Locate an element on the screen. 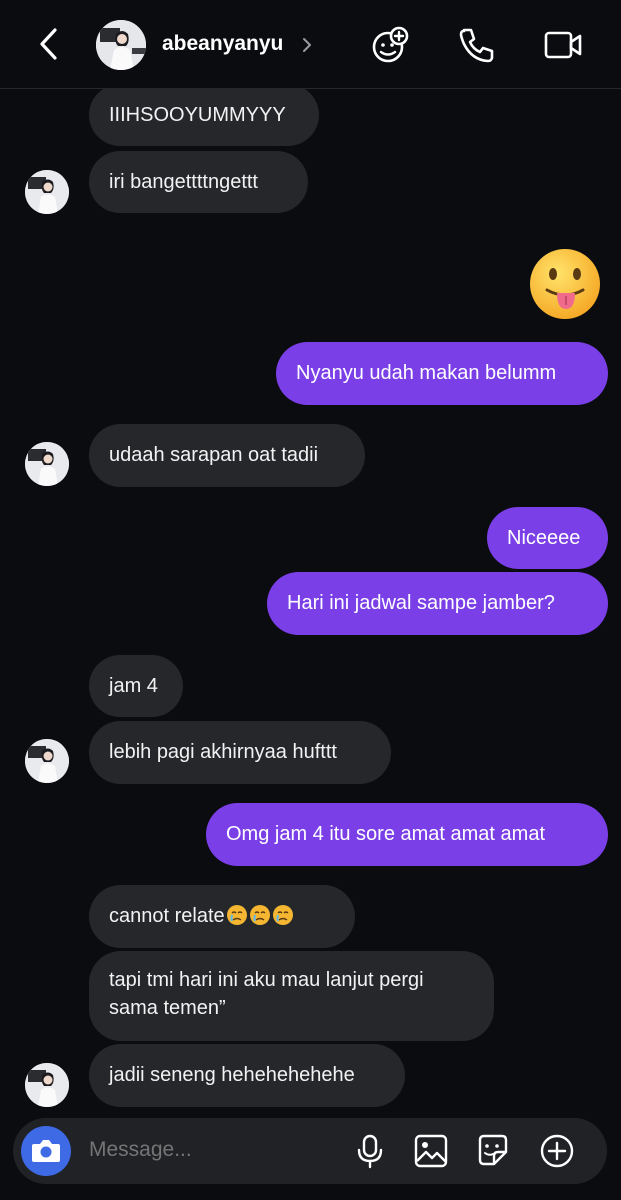 The image size is (621, 1200). gallery-icon is located at coordinates (431, 1151).